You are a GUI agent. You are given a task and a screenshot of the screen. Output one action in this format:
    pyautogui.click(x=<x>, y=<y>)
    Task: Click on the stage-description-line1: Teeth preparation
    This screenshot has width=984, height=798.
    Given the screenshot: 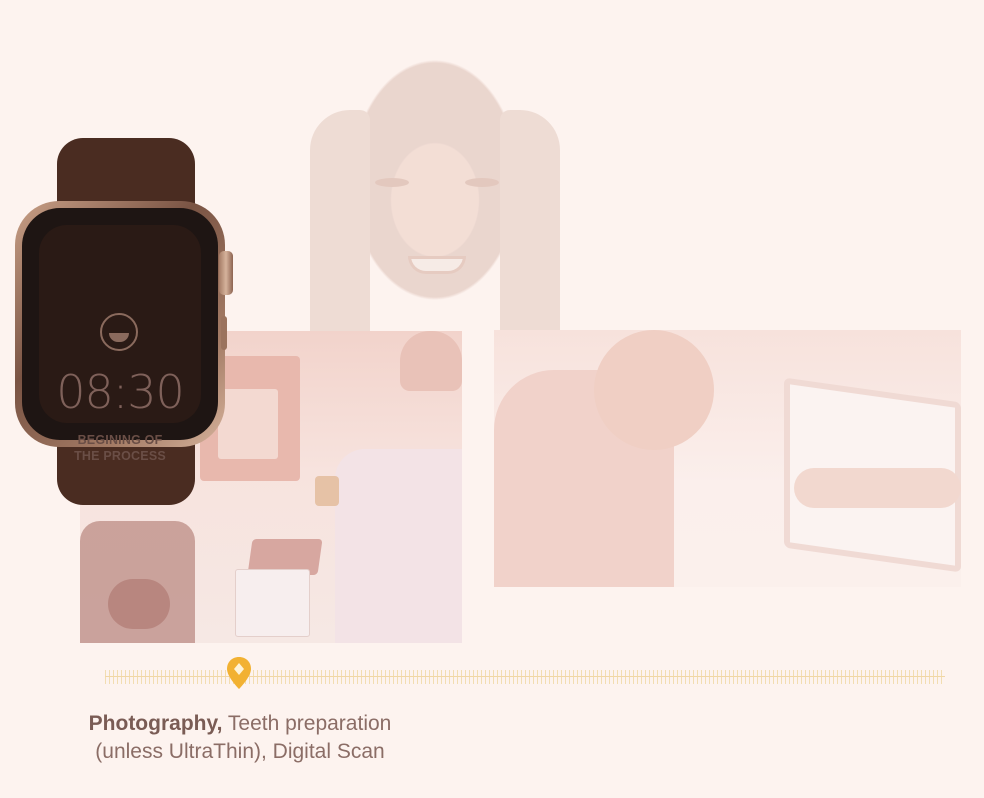 What is the action you would take?
    pyautogui.click(x=307, y=723)
    